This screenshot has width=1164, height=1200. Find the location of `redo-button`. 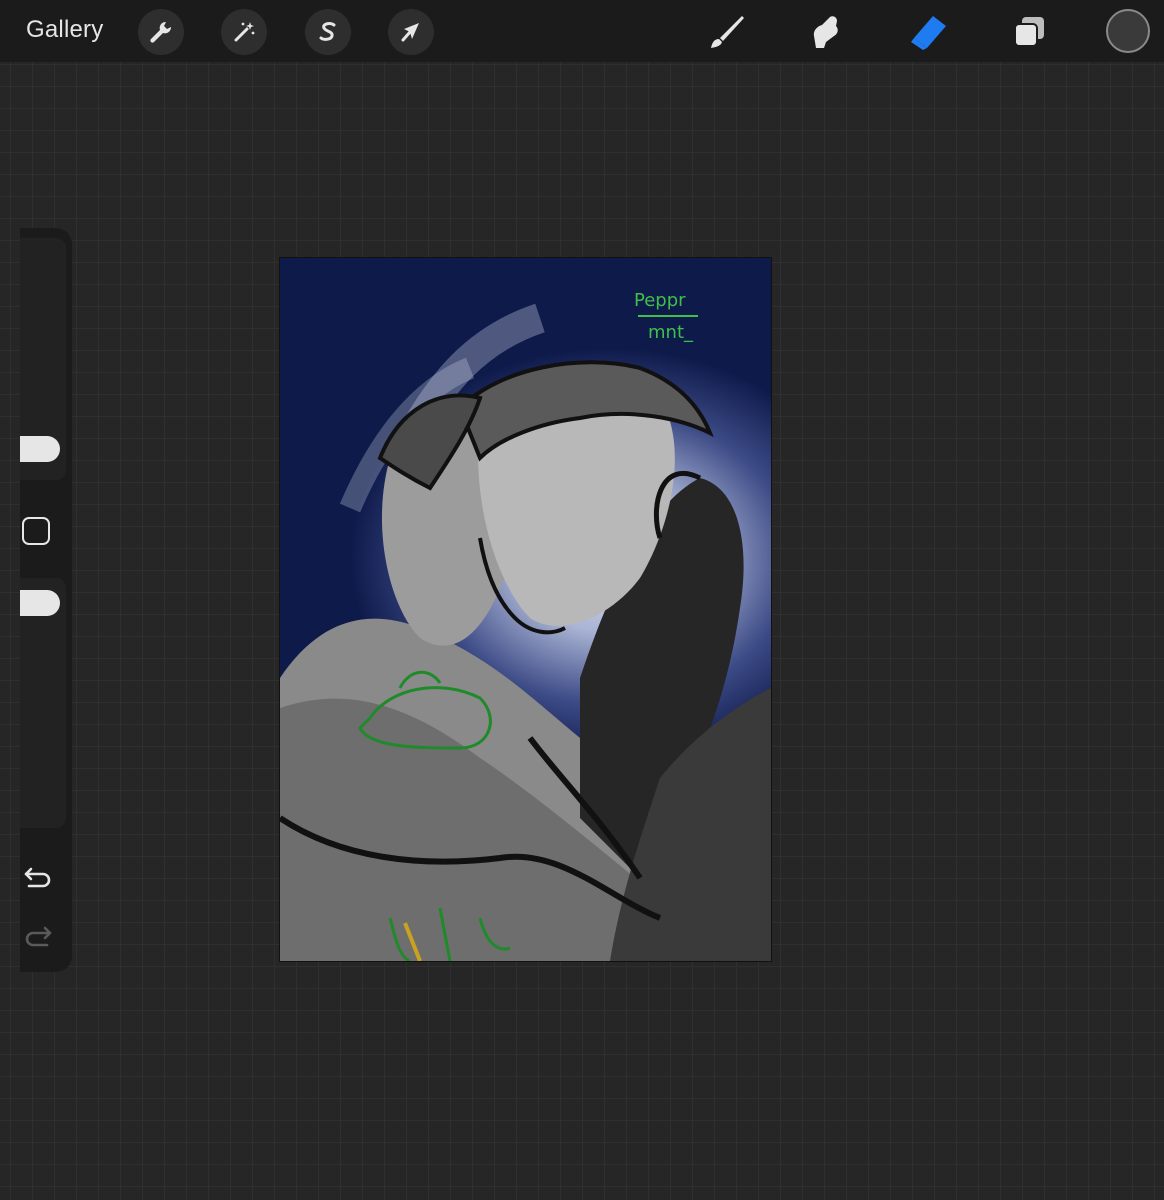

redo-button is located at coordinates (38, 936).